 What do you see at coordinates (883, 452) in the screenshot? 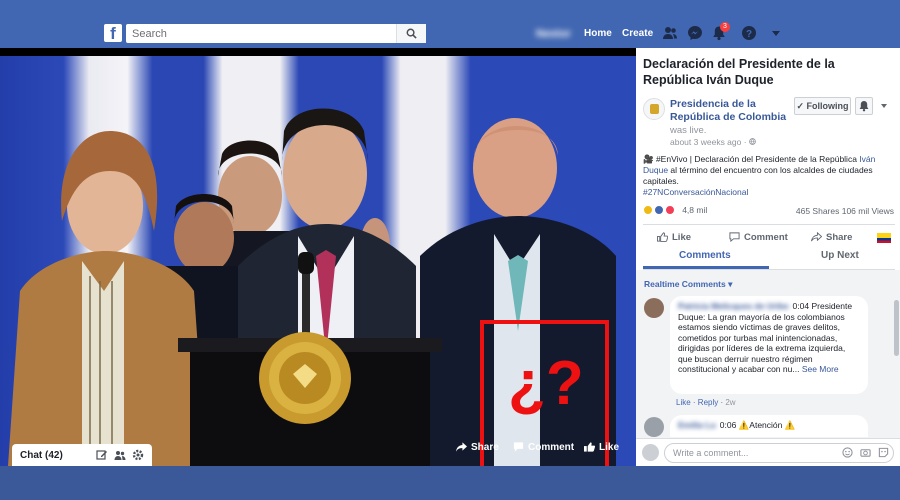
I see `sticker-icon` at bounding box center [883, 452].